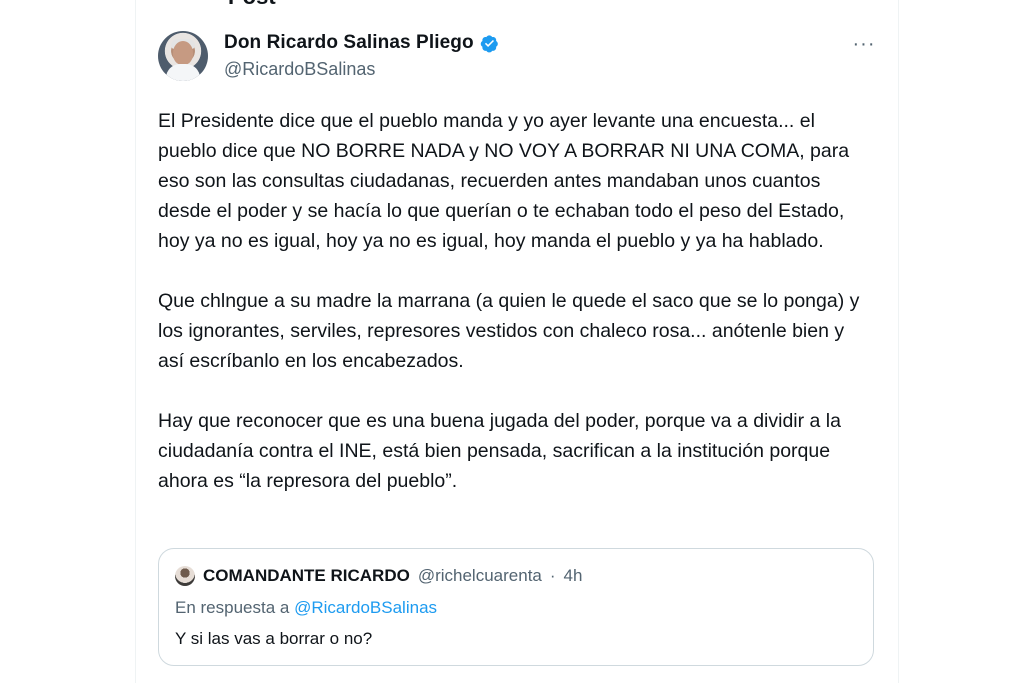 Image resolution: width=1024 pixels, height=683 pixels. I want to click on quoted-avatar, so click(185, 576).